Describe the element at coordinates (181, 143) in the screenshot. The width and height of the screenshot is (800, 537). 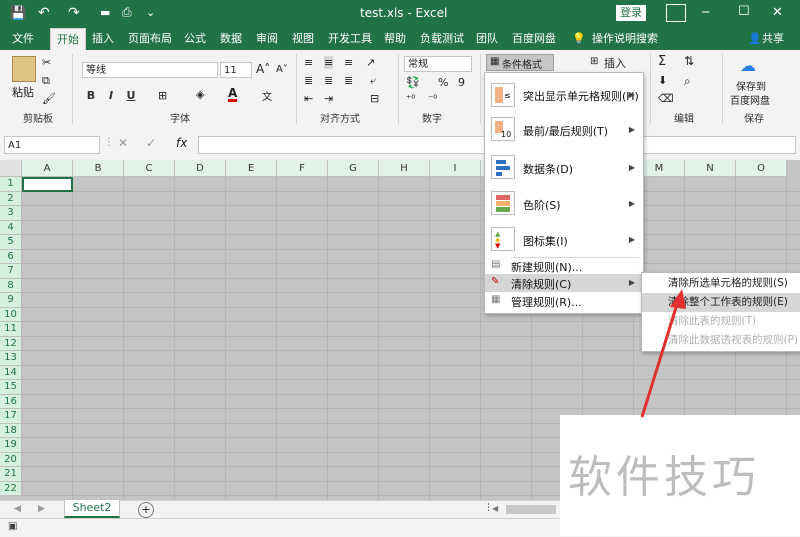
I see `insert-function-button: fx` at that location.